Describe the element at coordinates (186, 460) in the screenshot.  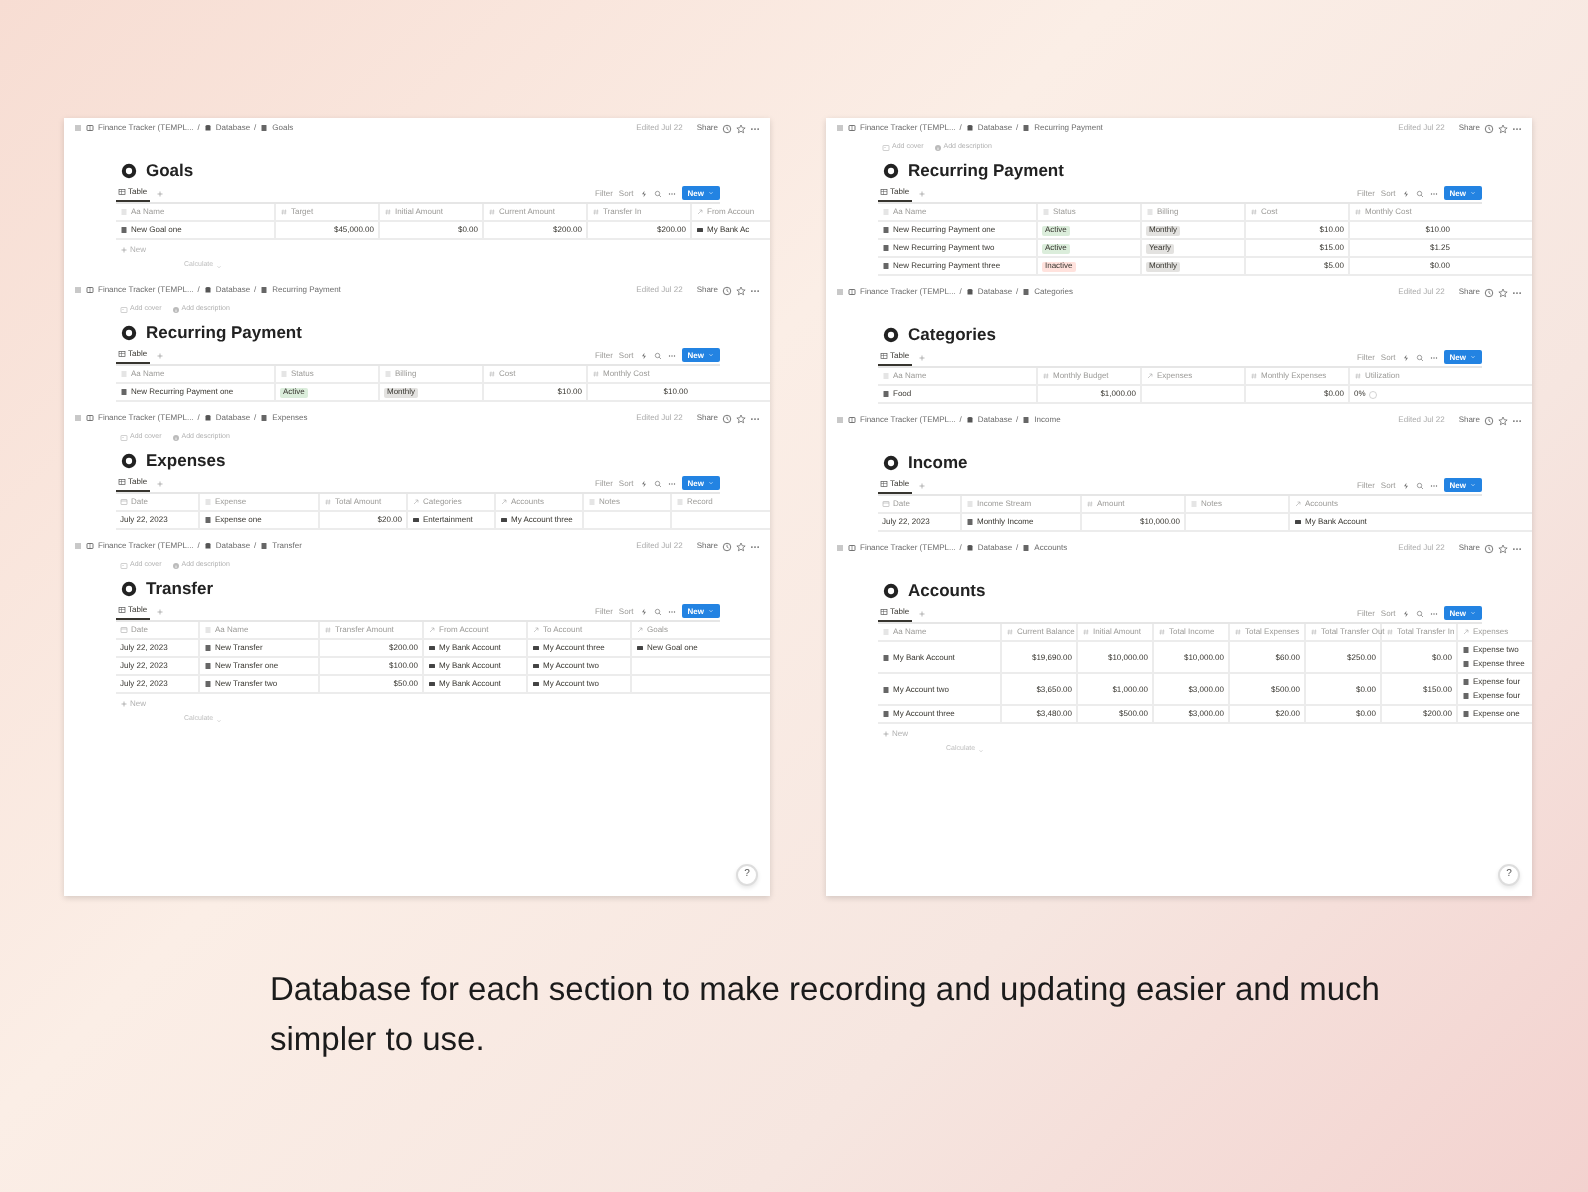
I see `page-title: Expenses` at that location.